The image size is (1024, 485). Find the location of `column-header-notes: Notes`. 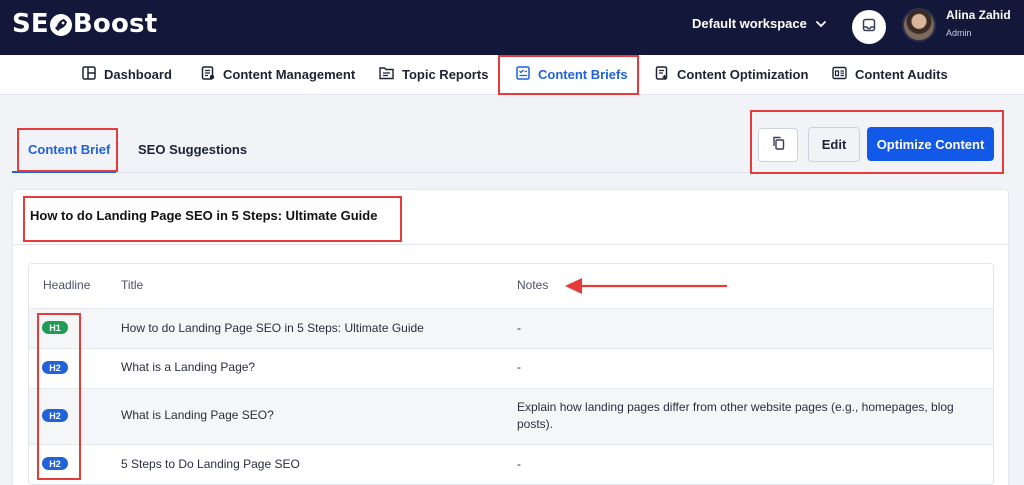

column-header-notes: Notes is located at coordinates (533, 285).